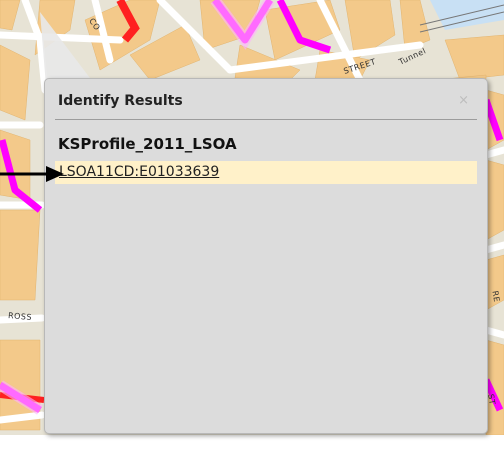 This screenshot has height=459, width=504. I want to click on close-icon: ×, so click(463, 100).